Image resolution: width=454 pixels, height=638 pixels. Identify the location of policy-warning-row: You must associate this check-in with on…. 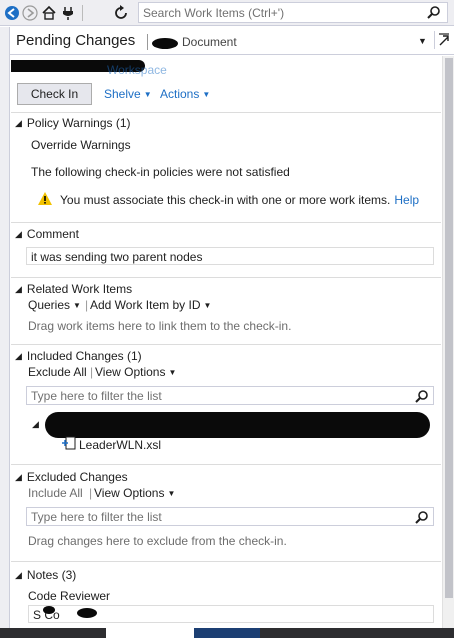
(228, 200).